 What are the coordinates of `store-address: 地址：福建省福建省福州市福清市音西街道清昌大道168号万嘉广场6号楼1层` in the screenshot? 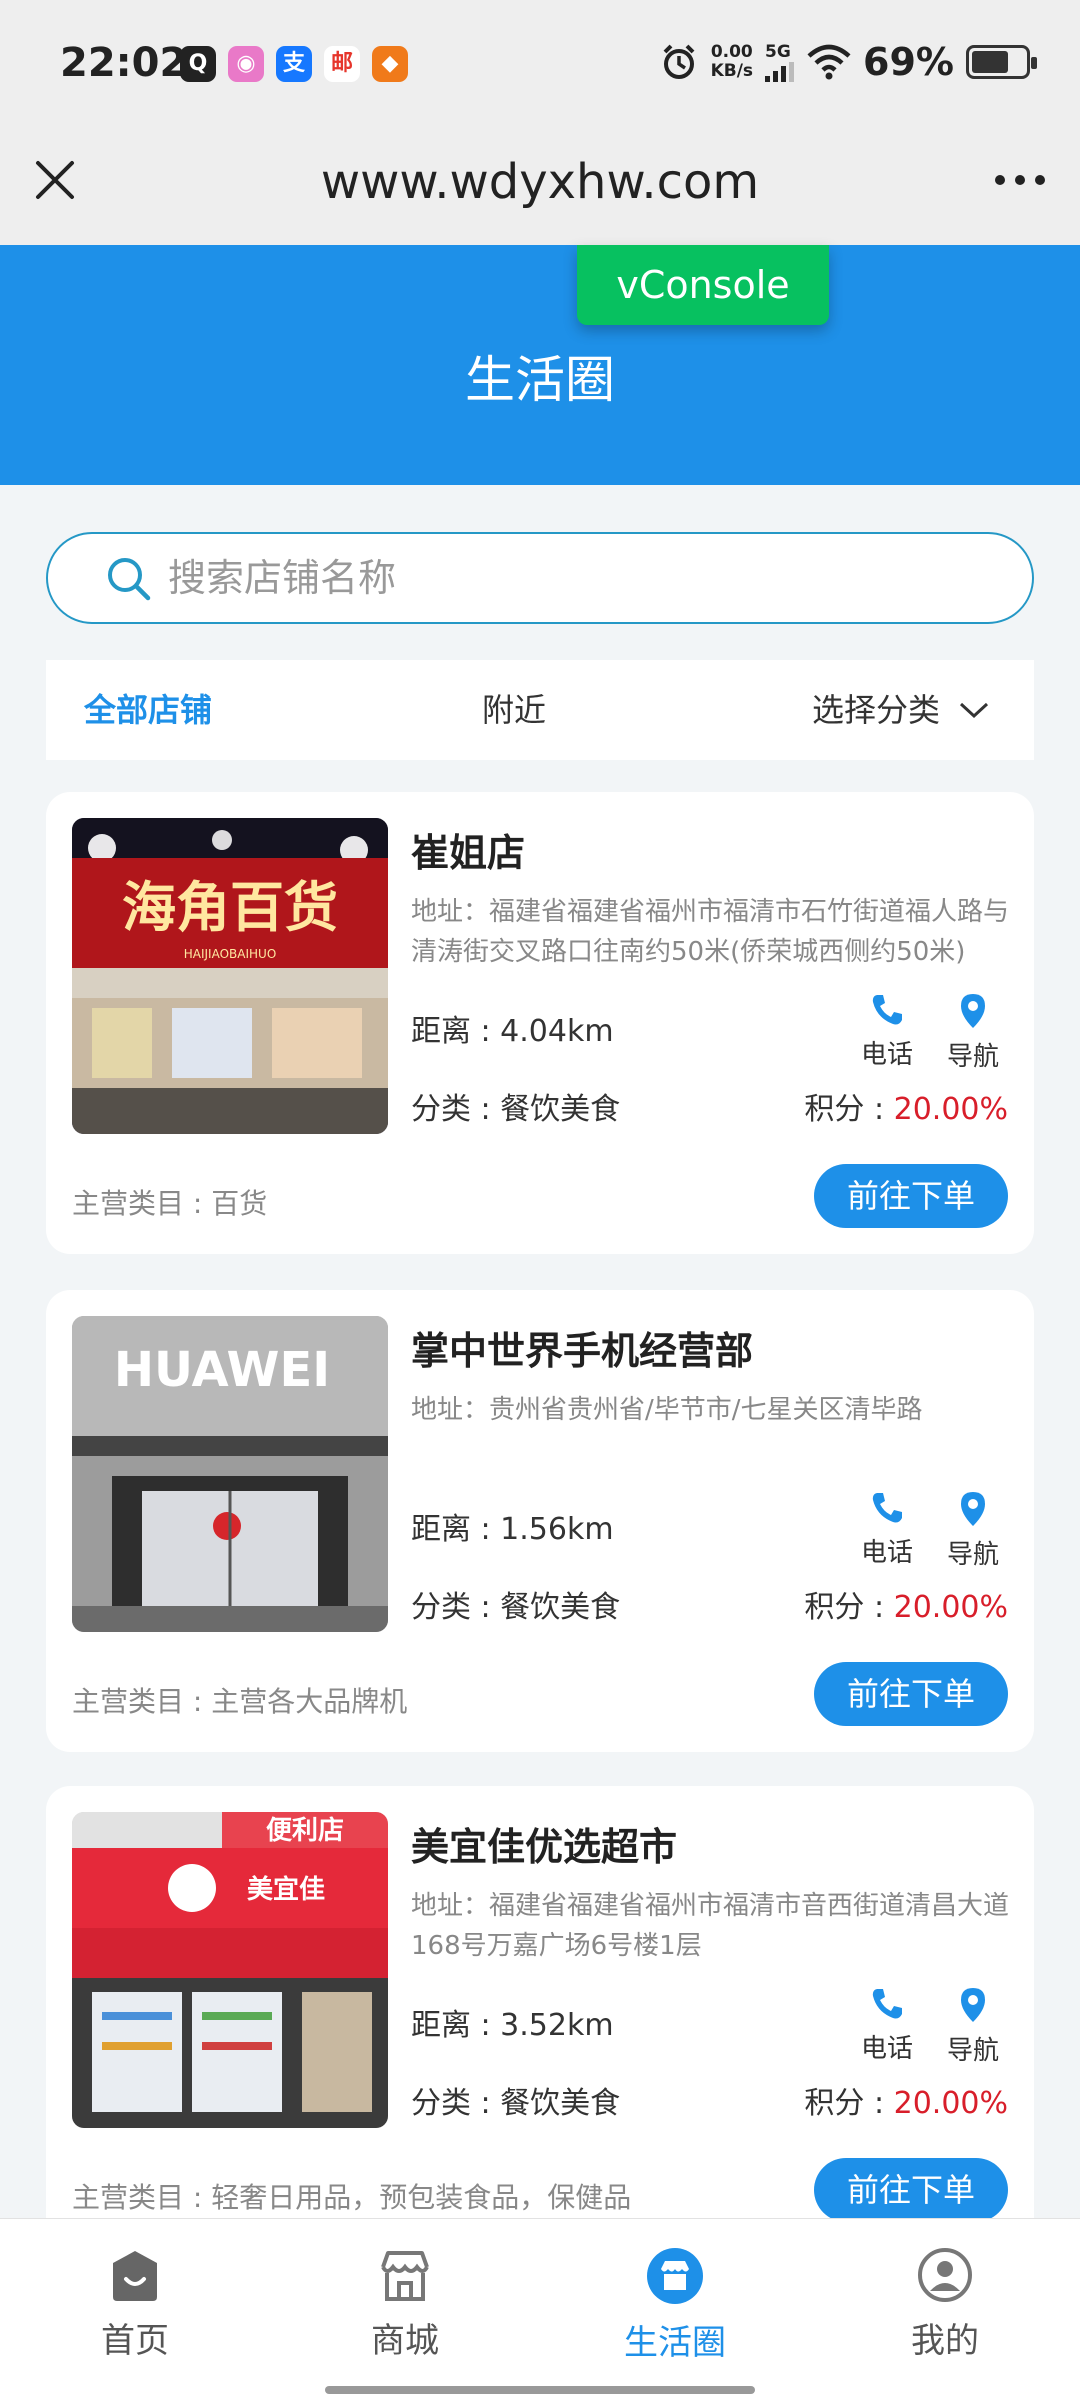 It's located at (710, 1926).